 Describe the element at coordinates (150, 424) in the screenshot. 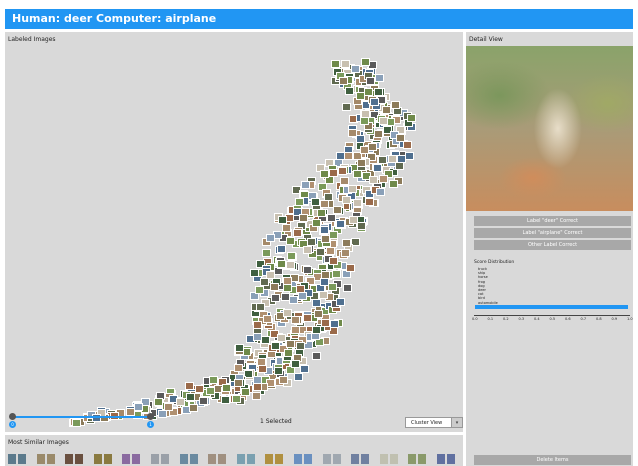

I see `slider-handle-max: 1` at that location.